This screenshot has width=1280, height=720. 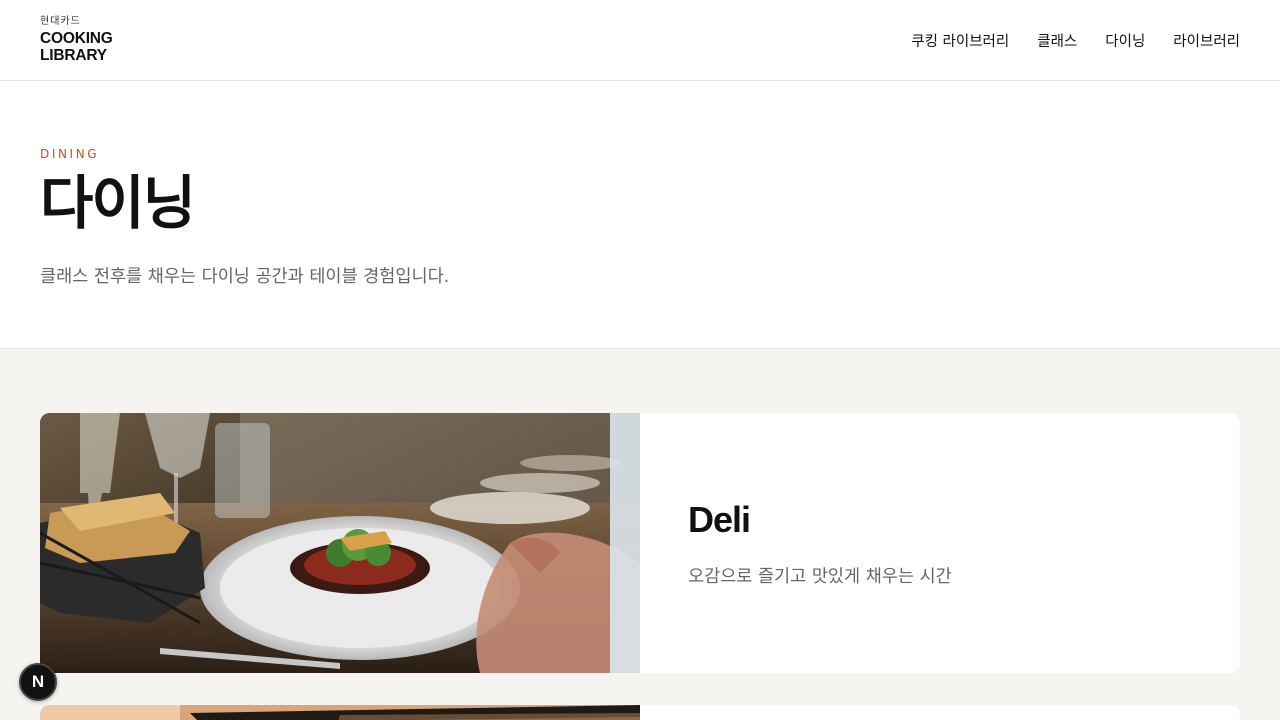 What do you see at coordinates (60, 21) in the screenshot?
I see `logo-brand: 현대카드` at bounding box center [60, 21].